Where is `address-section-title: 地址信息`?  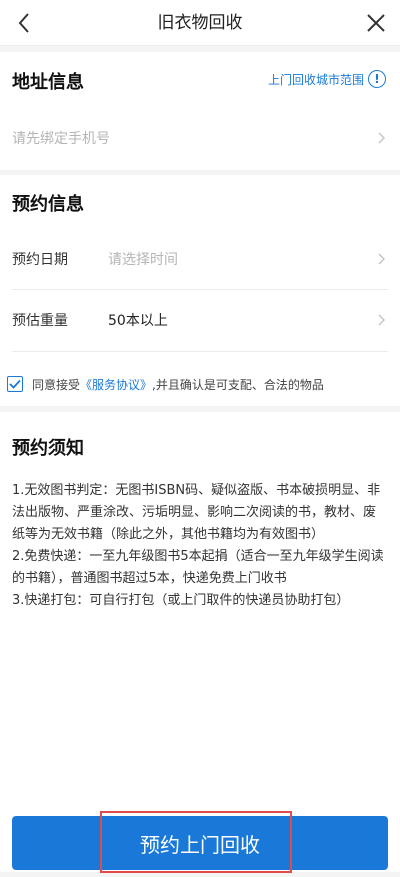
address-section-title: 地址信息 is located at coordinates (48, 82).